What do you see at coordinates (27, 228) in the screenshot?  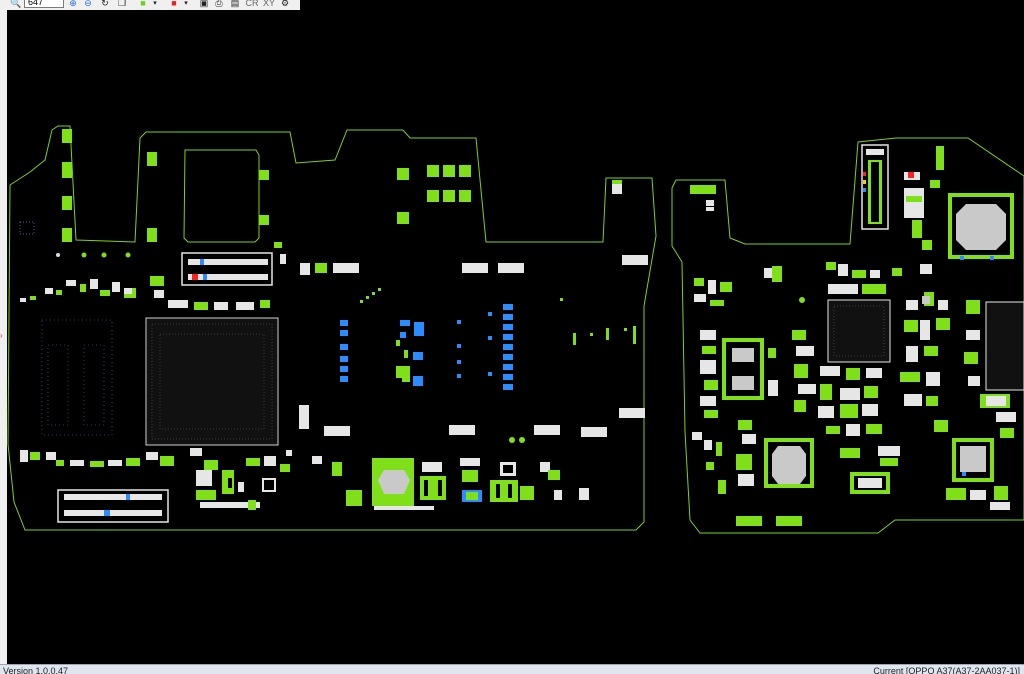 I see `grid-dots-left` at bounding box center [27, 228].